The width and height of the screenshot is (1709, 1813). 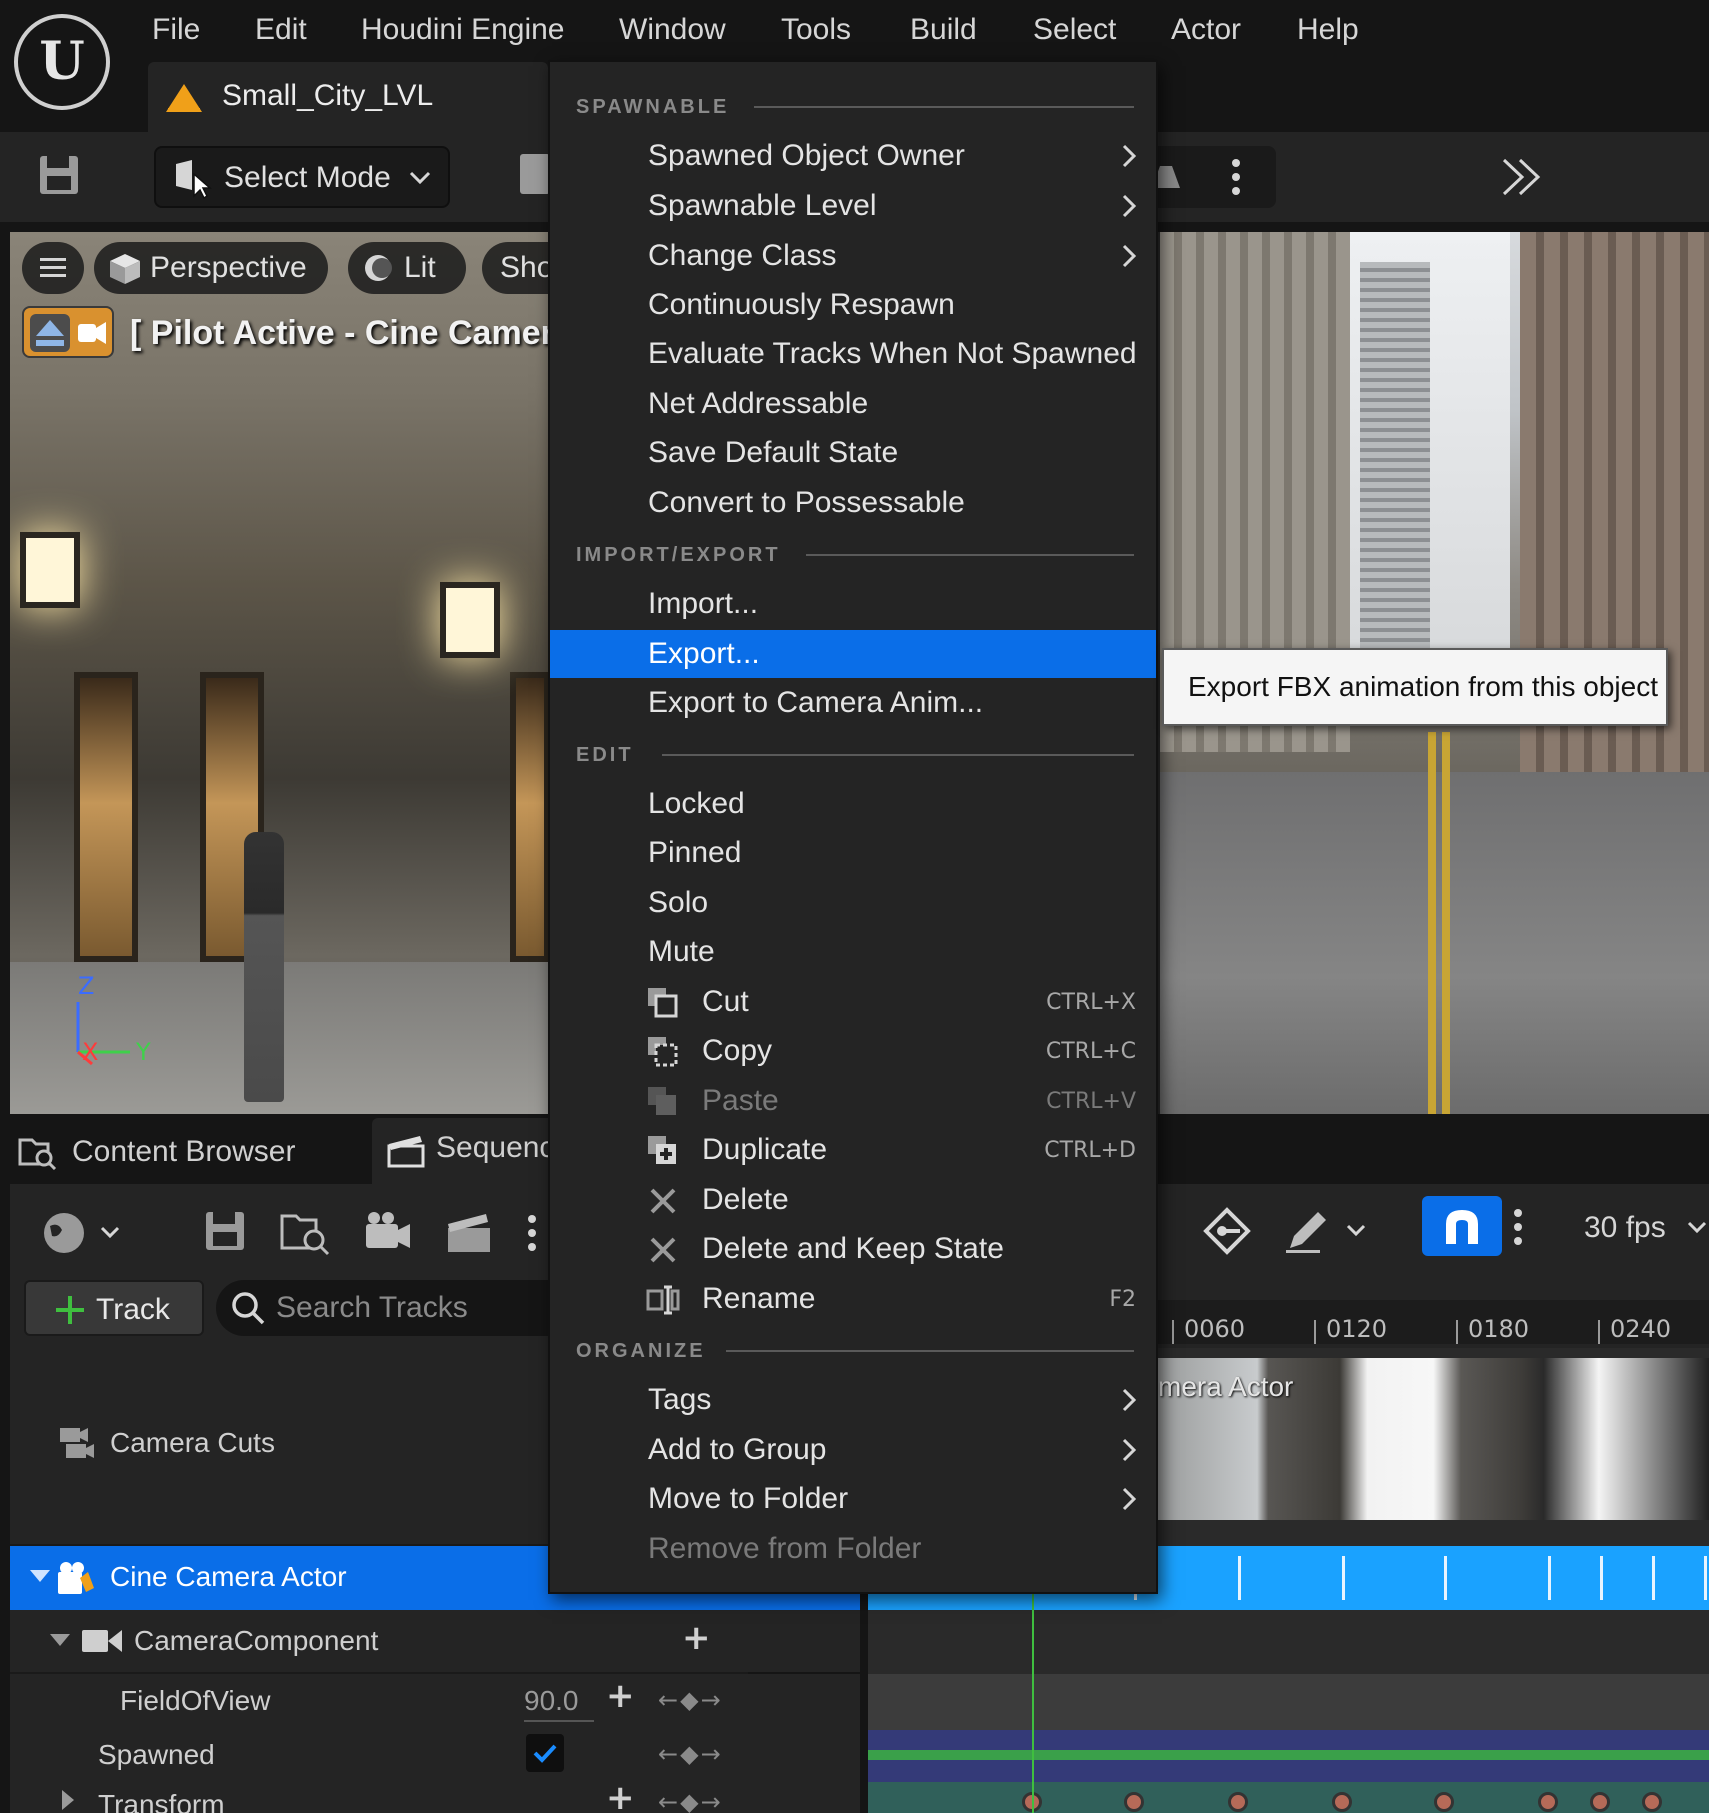 What do you see at coordinates (1227, 1231) in the screenshot?
I see `key-button` at bounding box center [1227, 1231].